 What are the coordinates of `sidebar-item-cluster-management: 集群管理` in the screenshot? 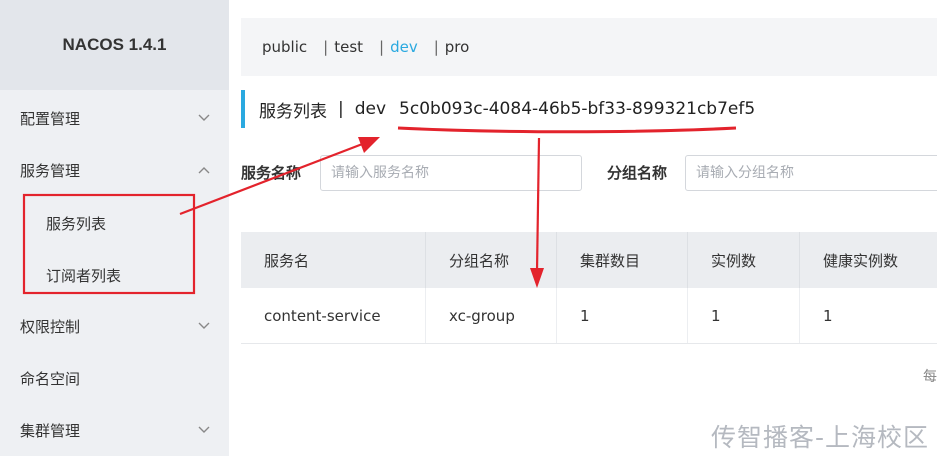 It's located at (114, 430).